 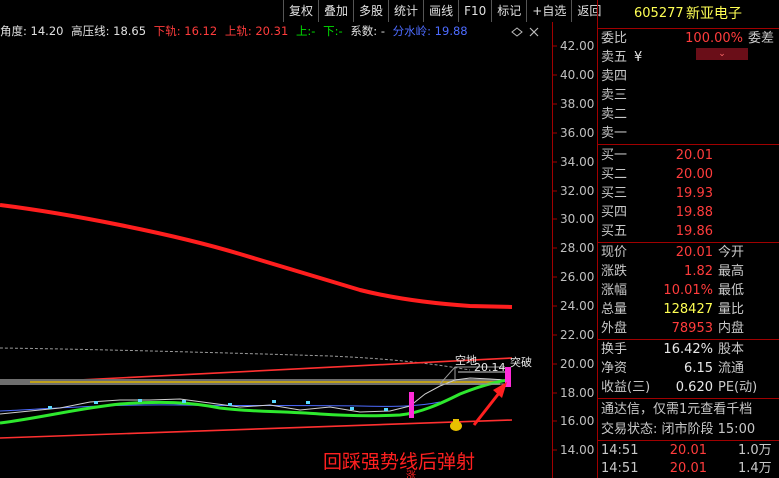 I want to click on quote-row: 外盘 78953 内盘, so click(x=688, y=328).